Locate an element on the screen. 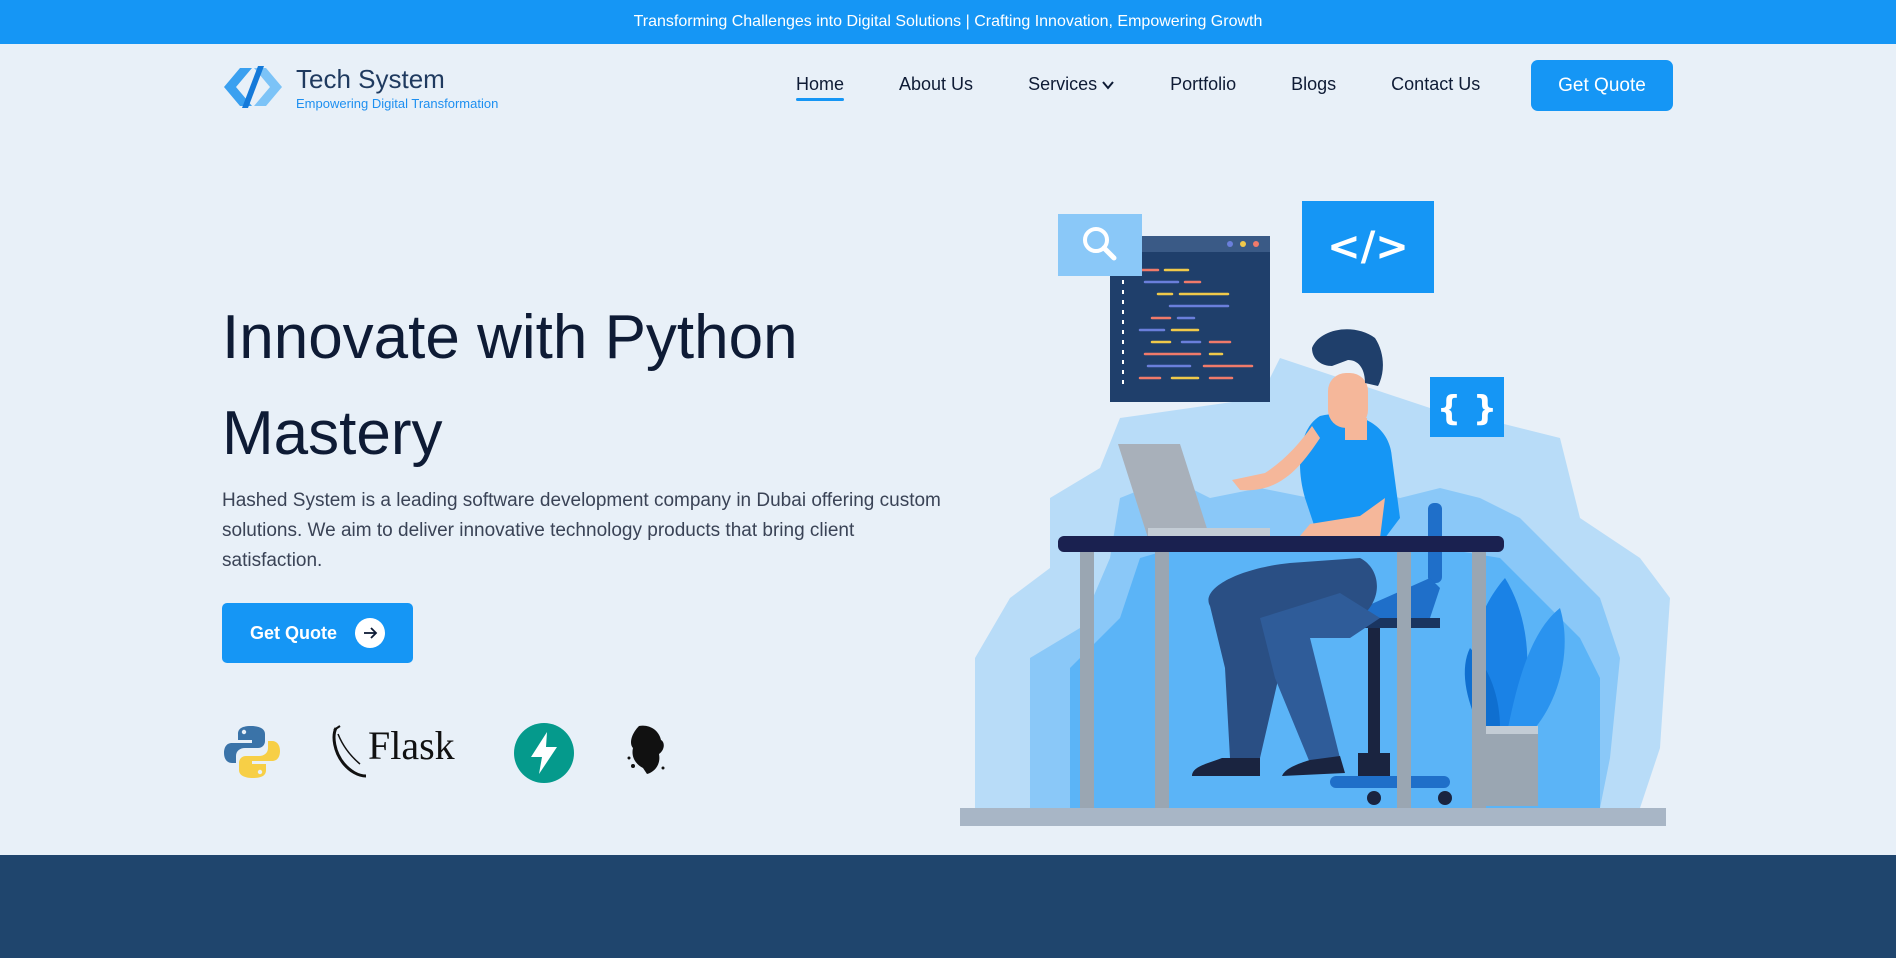  nav-home: Home is located at coordinates (820, 87).